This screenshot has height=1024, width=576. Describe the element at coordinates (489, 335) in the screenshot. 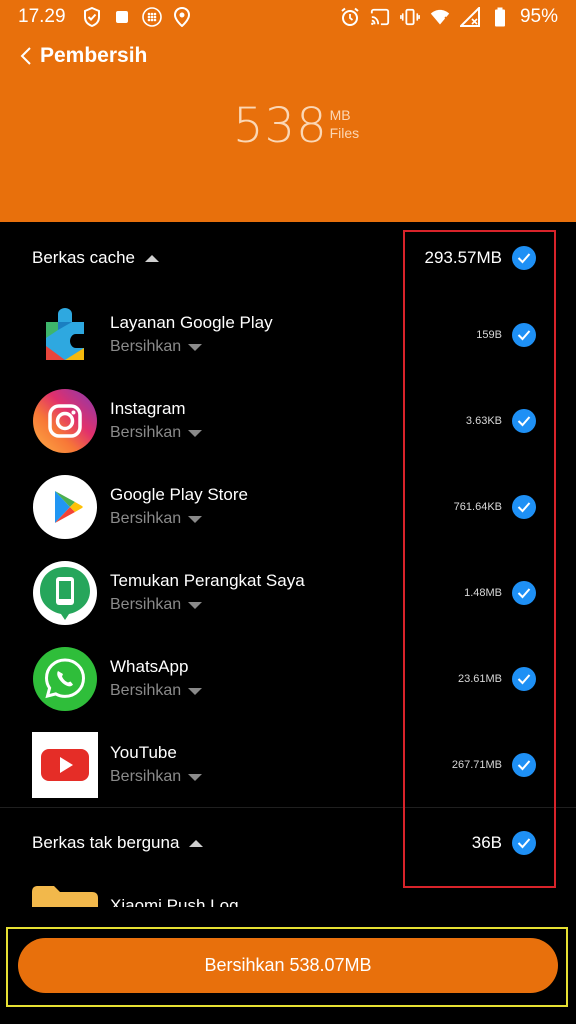

I see `app-size: 159B` at that location.